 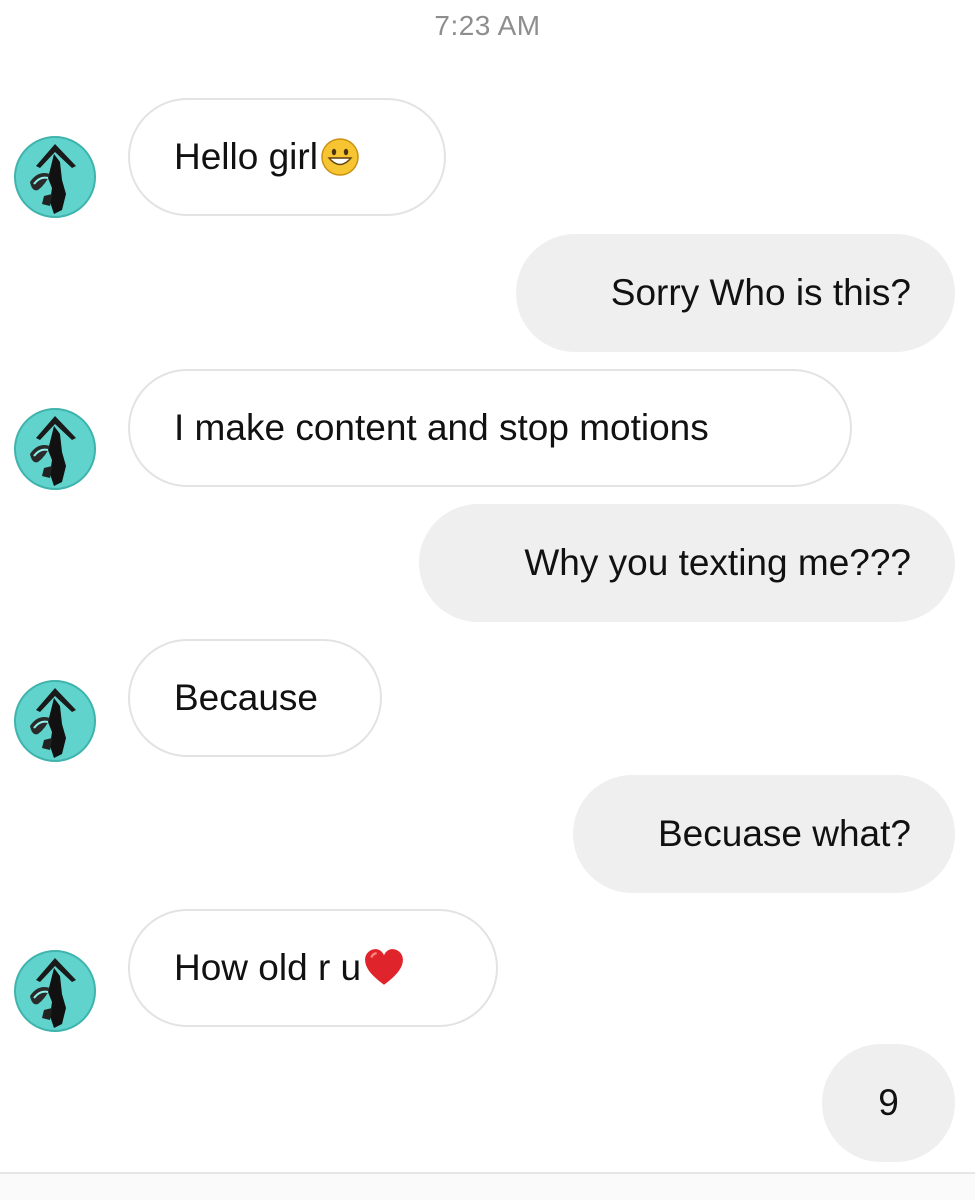 I want to click on message-text: 9, so click(x=888, y=1102).